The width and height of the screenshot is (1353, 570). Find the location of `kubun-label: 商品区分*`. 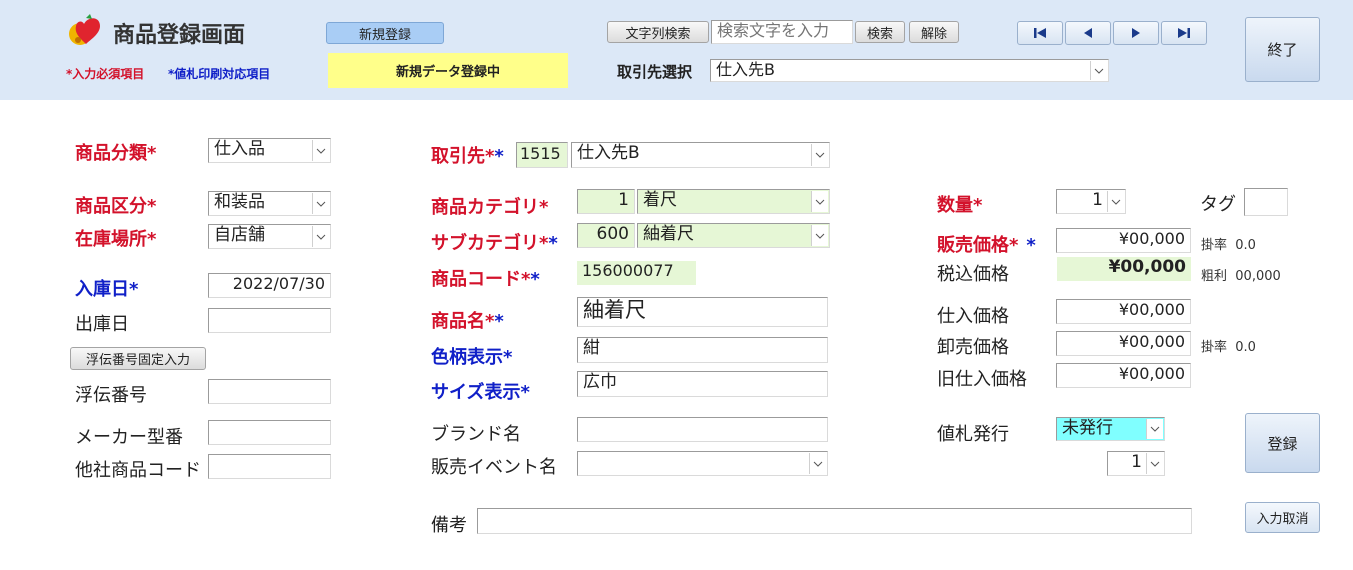

kubun-label: 商品区分* is located at coordinates (116, 206).